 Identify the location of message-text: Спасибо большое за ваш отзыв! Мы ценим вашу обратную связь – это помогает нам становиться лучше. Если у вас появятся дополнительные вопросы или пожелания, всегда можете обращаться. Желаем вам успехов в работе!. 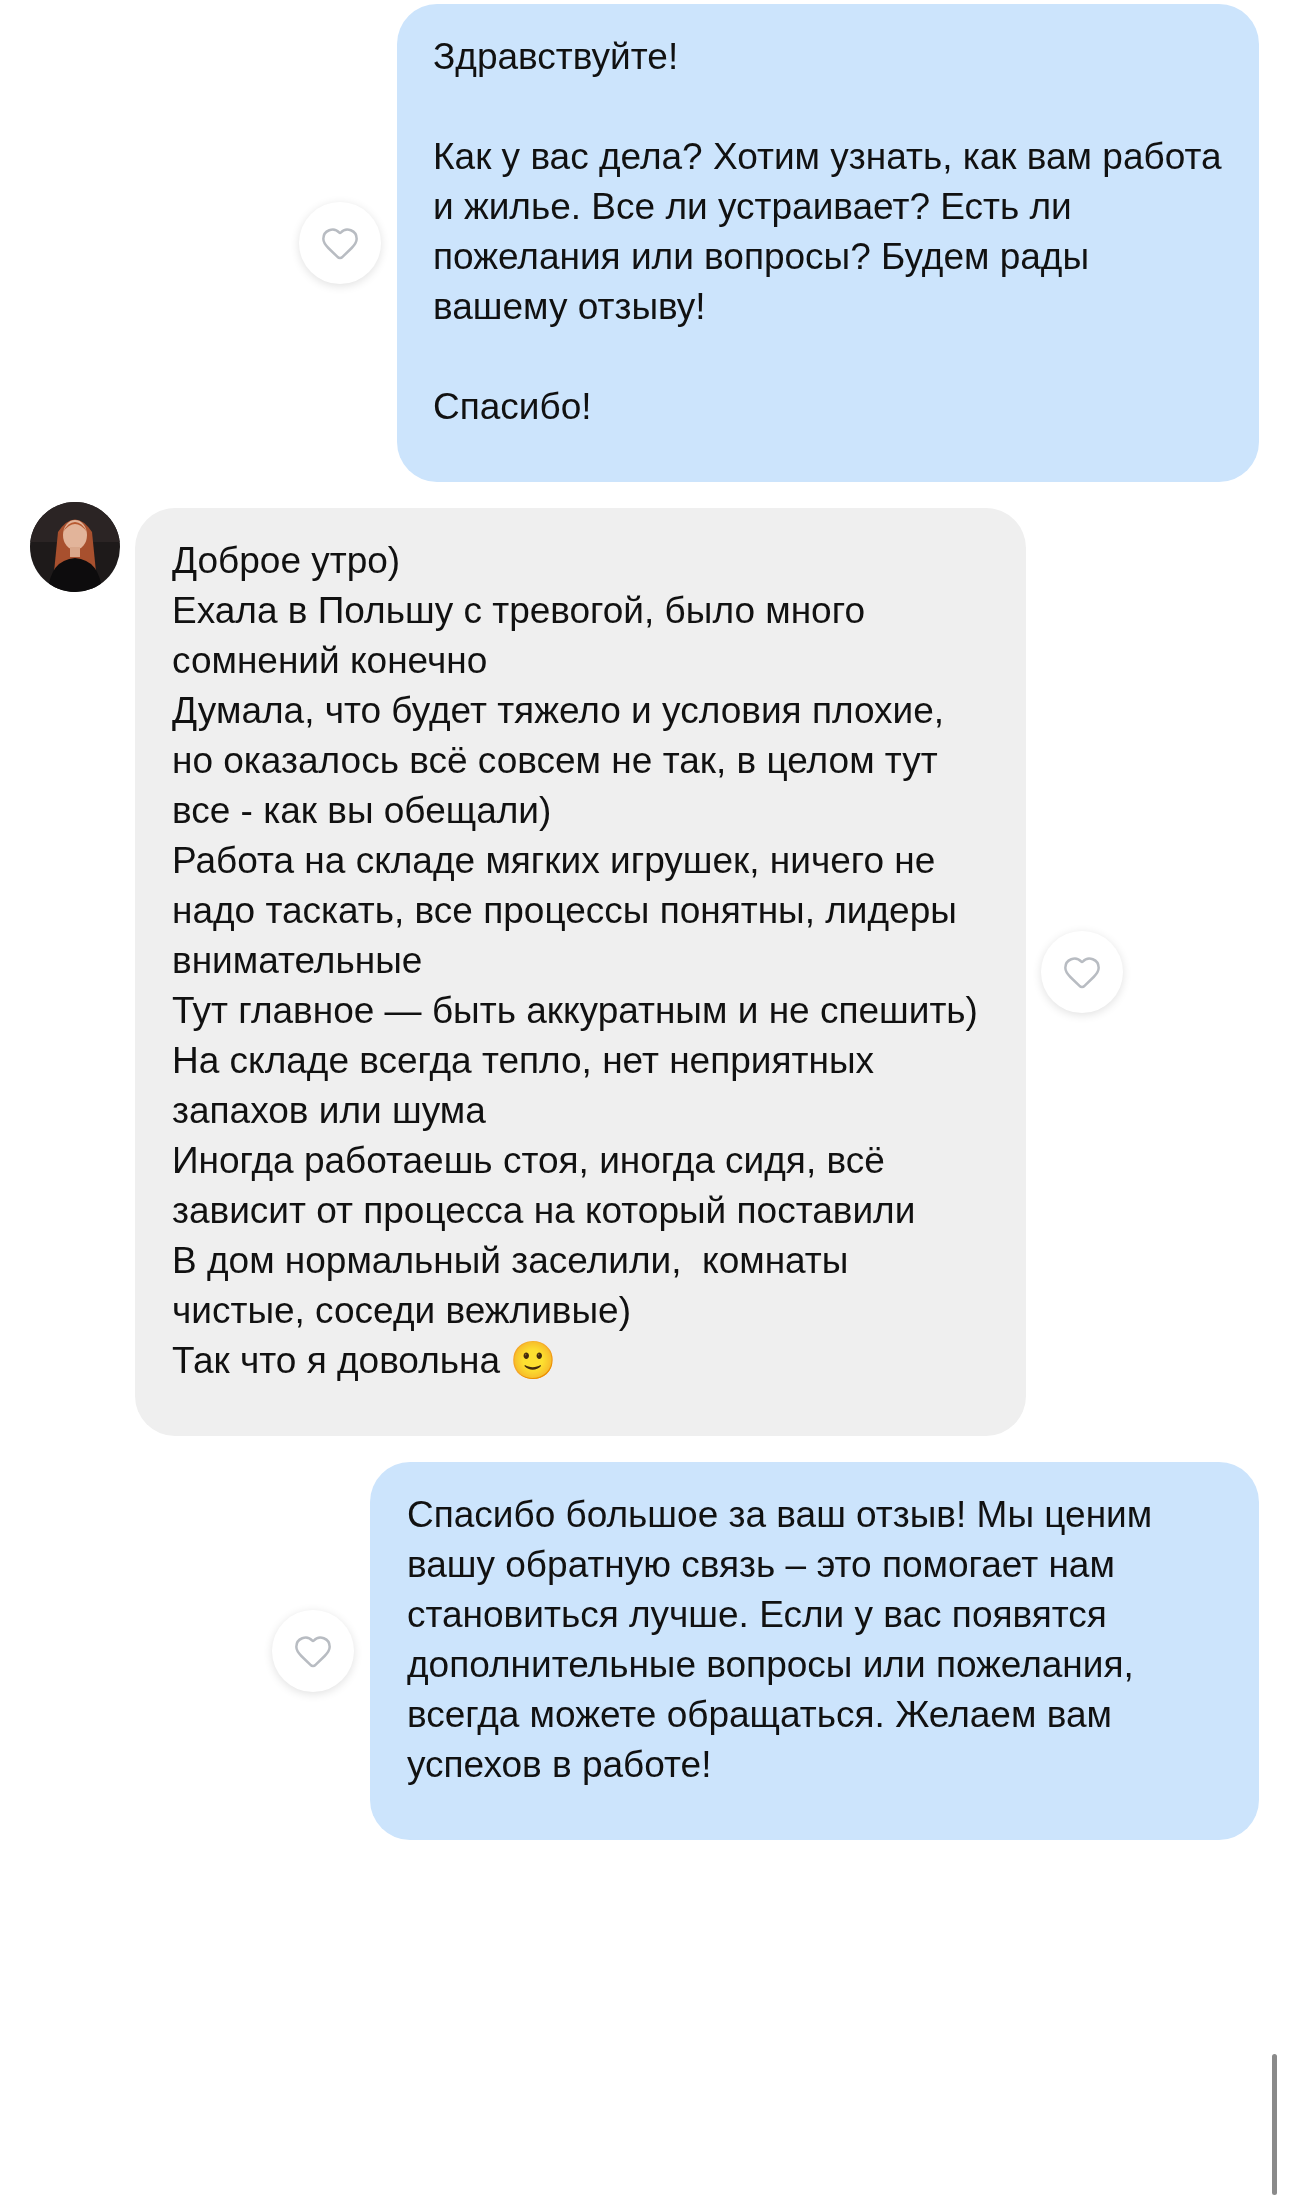
(780, 1640).